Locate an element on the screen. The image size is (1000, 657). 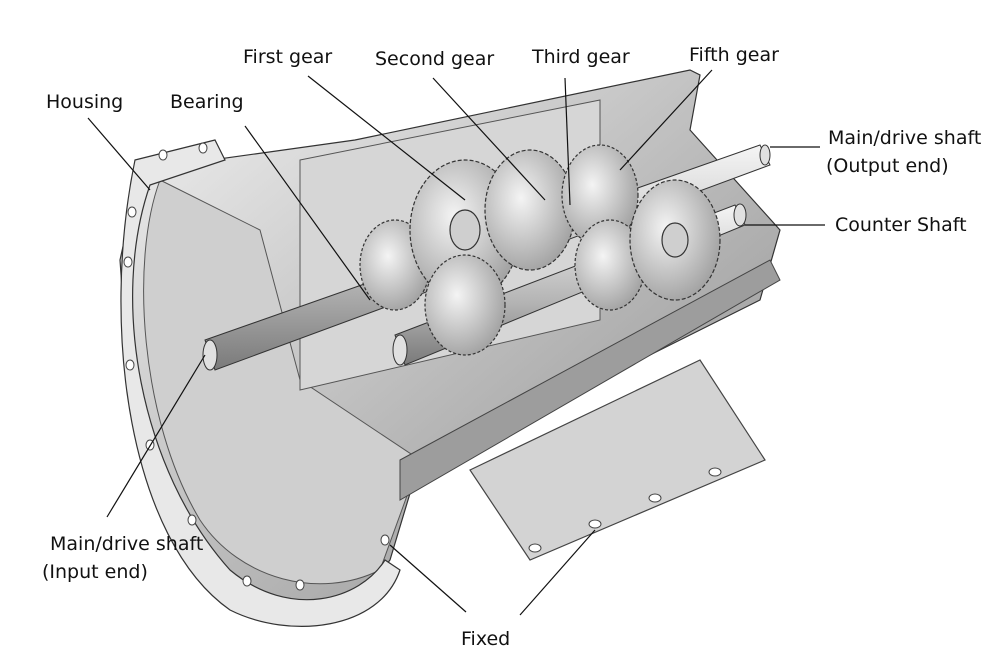
label-input-shaft-line2: (Input end) is located at coordinates (95, 572).